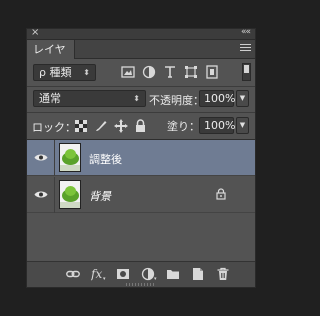  What do you see at coordinates (81, 126) in the screenshot?
I see `lock-transparent-pixels-icon` at bounding box center [81, 126].